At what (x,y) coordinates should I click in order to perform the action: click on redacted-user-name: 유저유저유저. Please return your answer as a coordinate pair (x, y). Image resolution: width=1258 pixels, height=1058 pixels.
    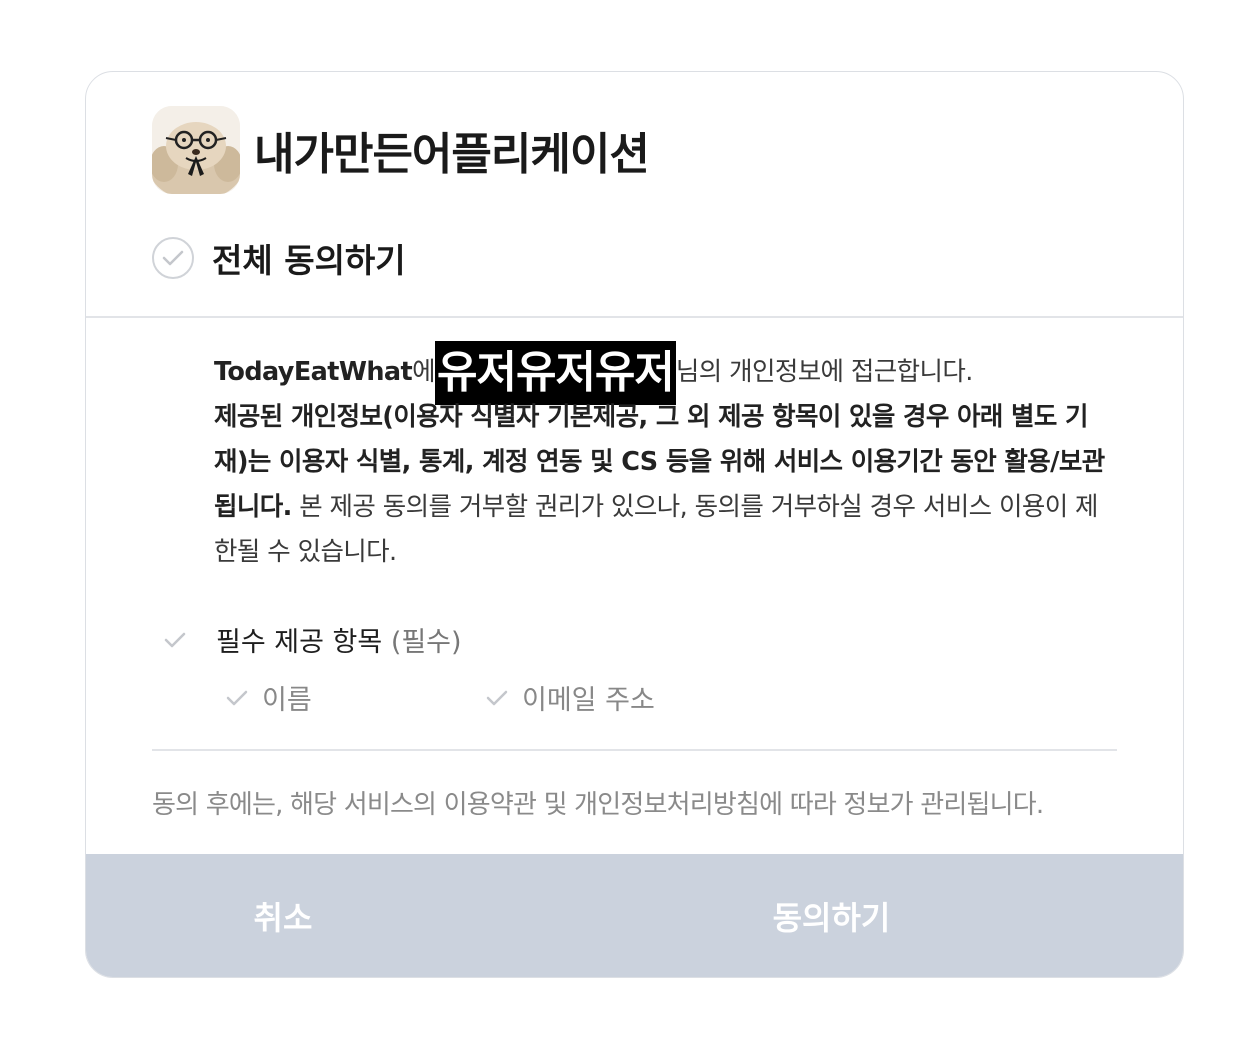
    Looking at the image, I should click on (555, 373).